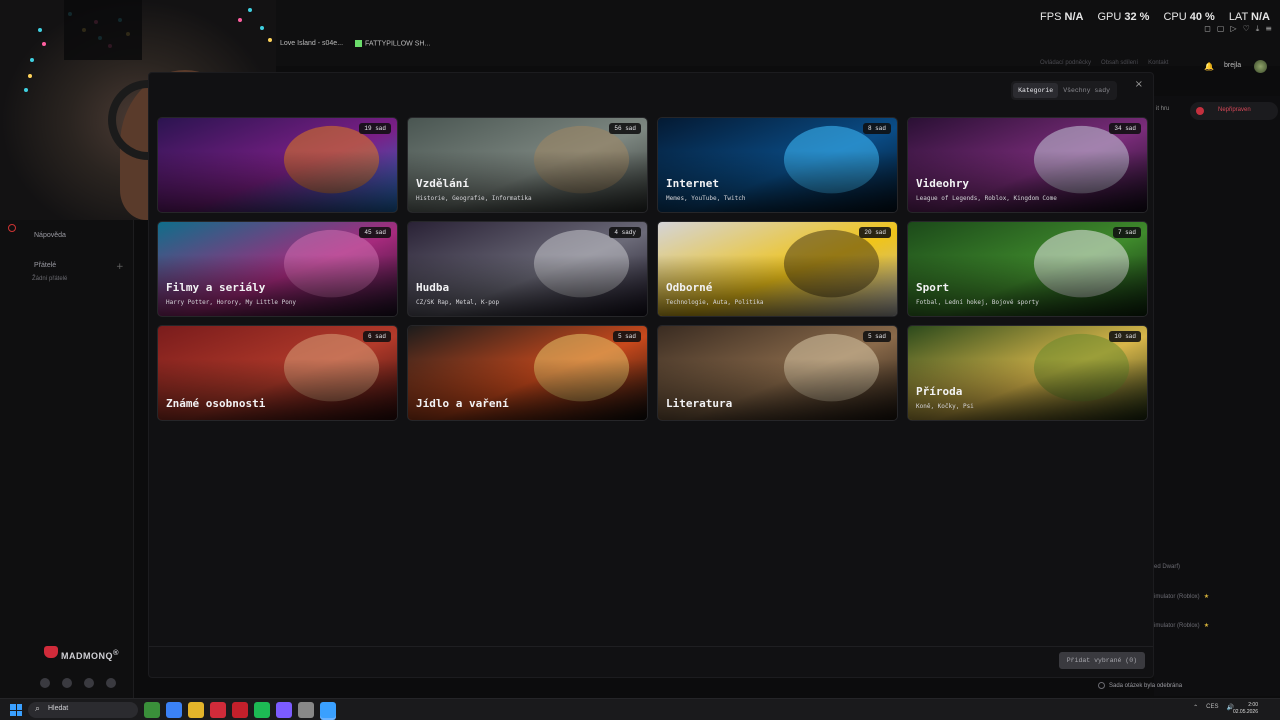  I want to click on menu-icon: ≡, so click(1268, 29).